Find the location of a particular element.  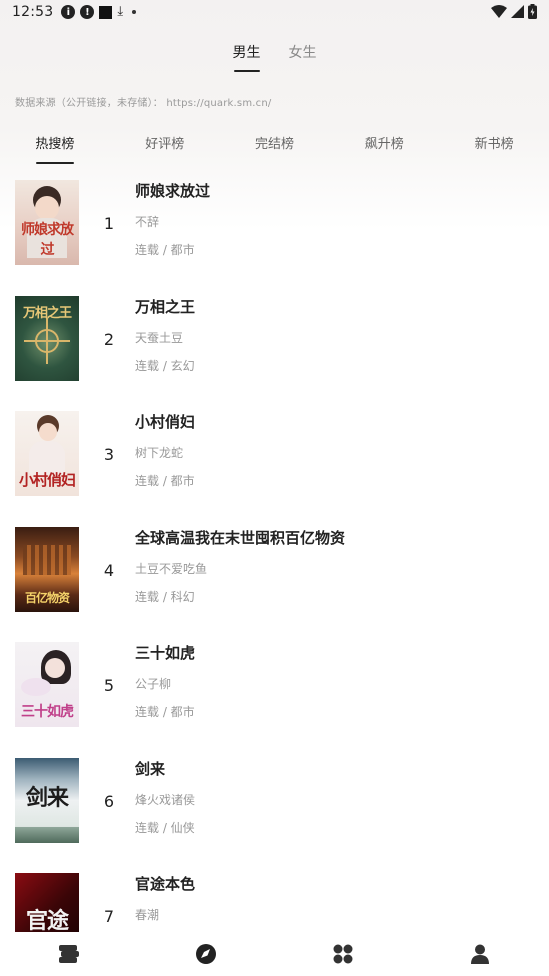

book-title: 剑来 is located at coordinates (150, 768).